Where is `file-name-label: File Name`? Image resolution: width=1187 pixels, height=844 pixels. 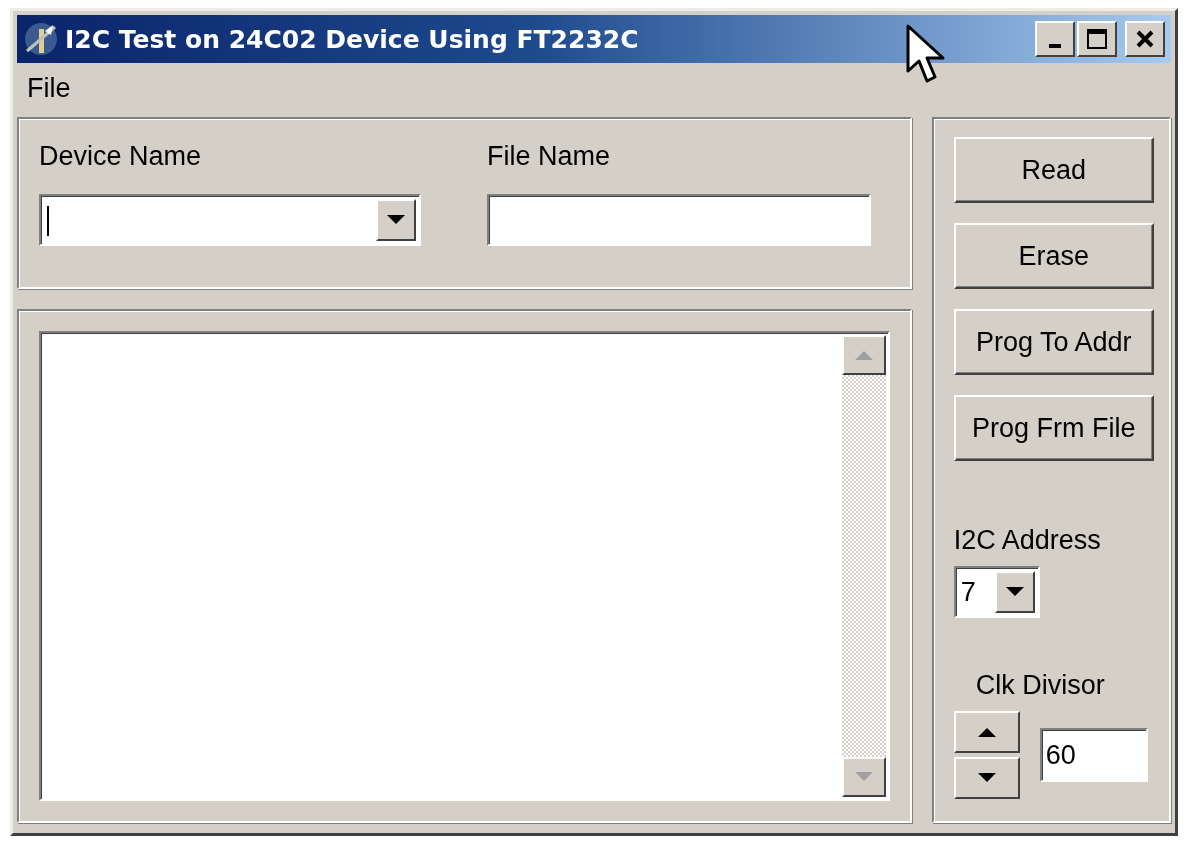 file-name-label: File Name is located at coordinates (549, 156).